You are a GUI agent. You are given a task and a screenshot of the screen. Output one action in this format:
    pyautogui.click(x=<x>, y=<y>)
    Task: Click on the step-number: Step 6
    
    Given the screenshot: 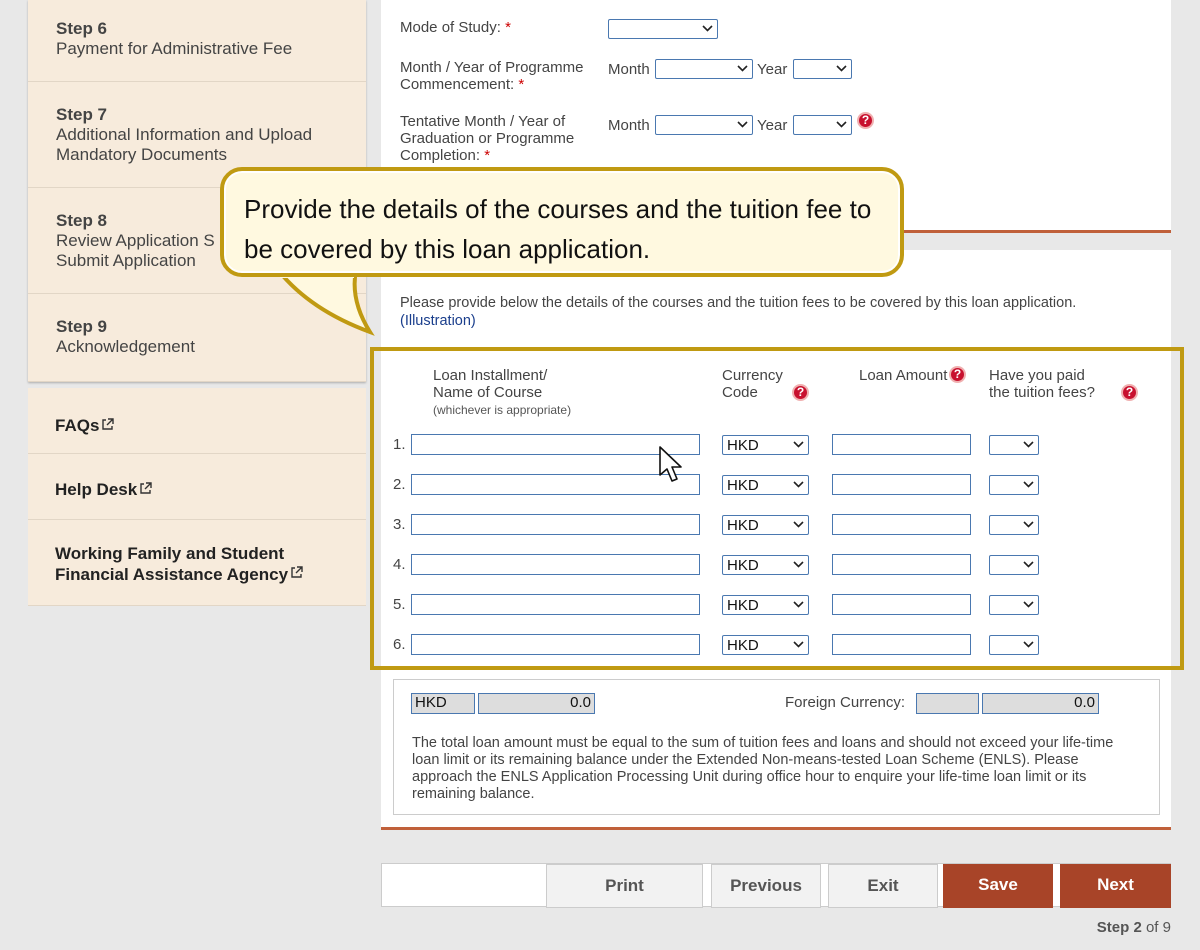 What is the action you would take?
    pyautogui.click(x=82, y=28)
    